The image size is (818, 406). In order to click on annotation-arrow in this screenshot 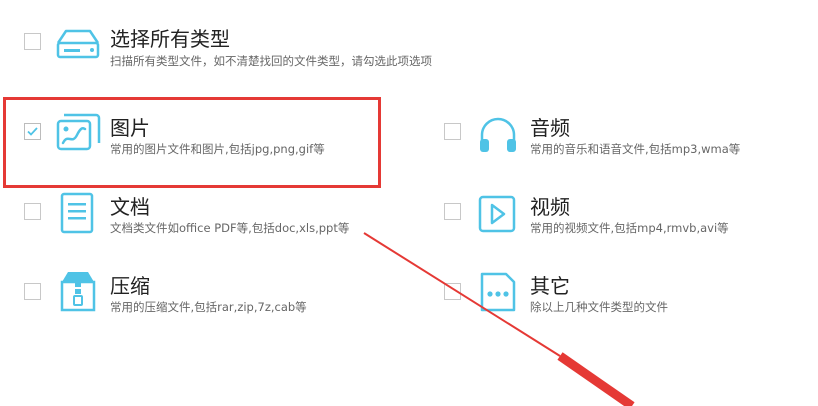, I will do `click(499, 319)`.